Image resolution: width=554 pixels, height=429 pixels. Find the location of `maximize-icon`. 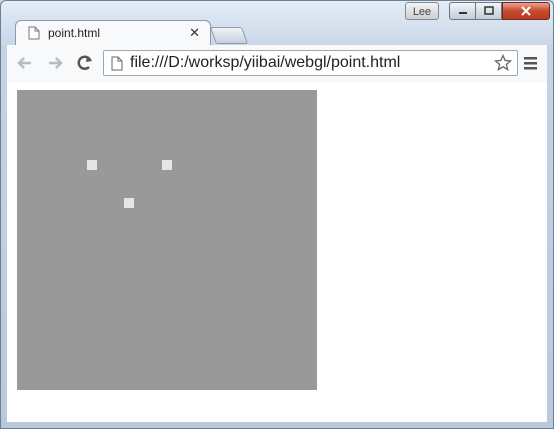

maximize-icon is located at coordinates (488, 10).